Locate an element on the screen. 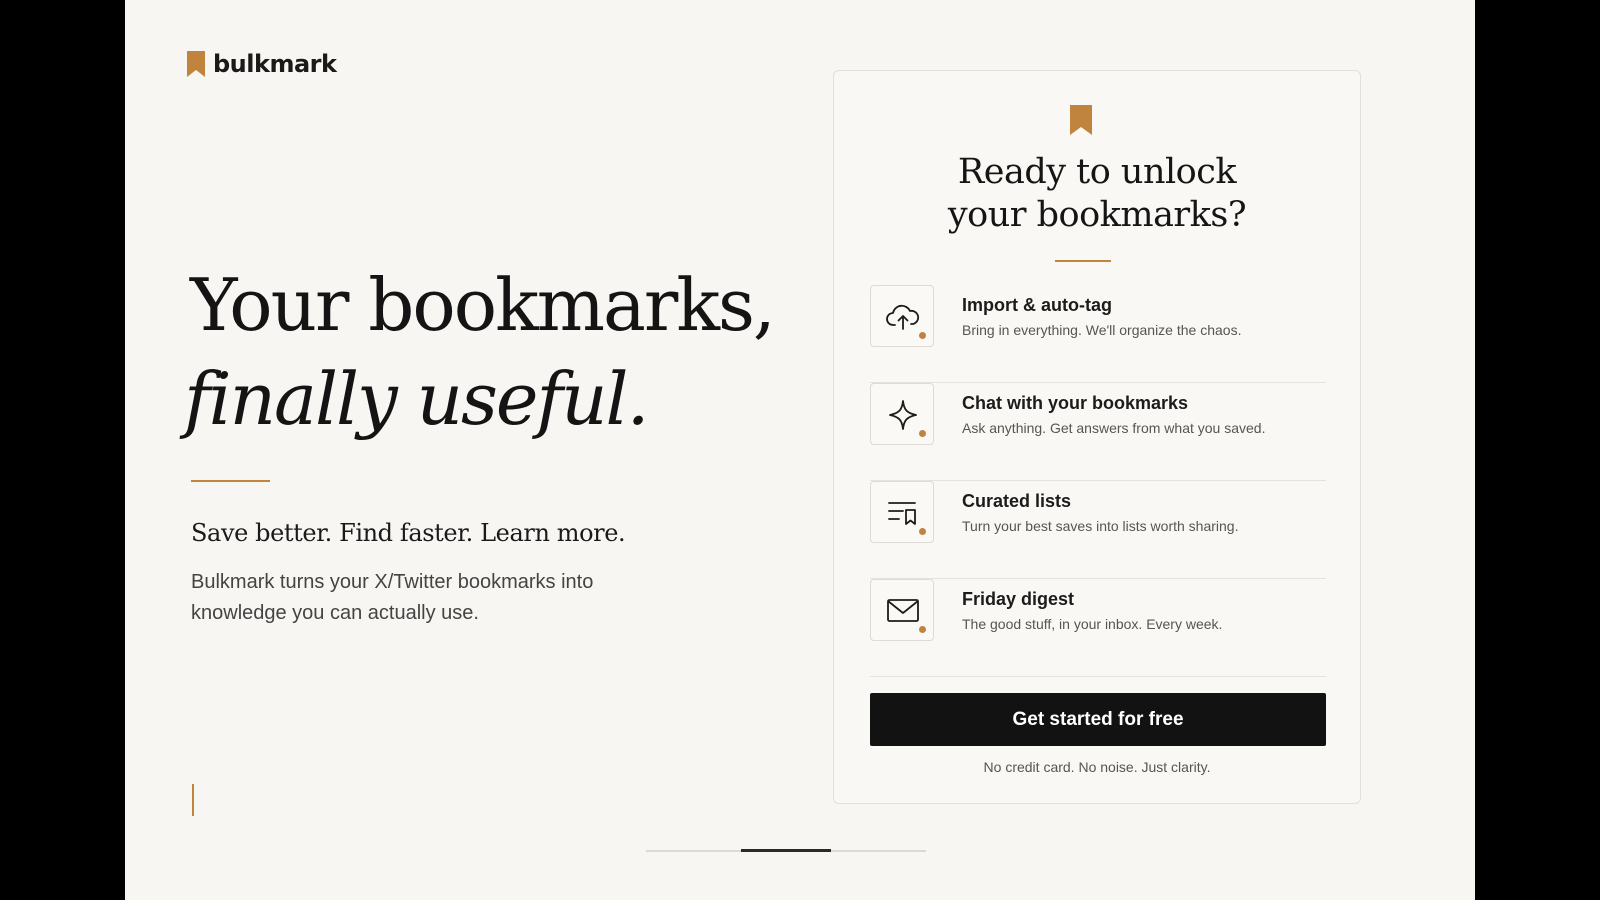 Image resolution: width=1600 pixels, height=900 pixels. mail-icon is located at coordinates (903, 610).